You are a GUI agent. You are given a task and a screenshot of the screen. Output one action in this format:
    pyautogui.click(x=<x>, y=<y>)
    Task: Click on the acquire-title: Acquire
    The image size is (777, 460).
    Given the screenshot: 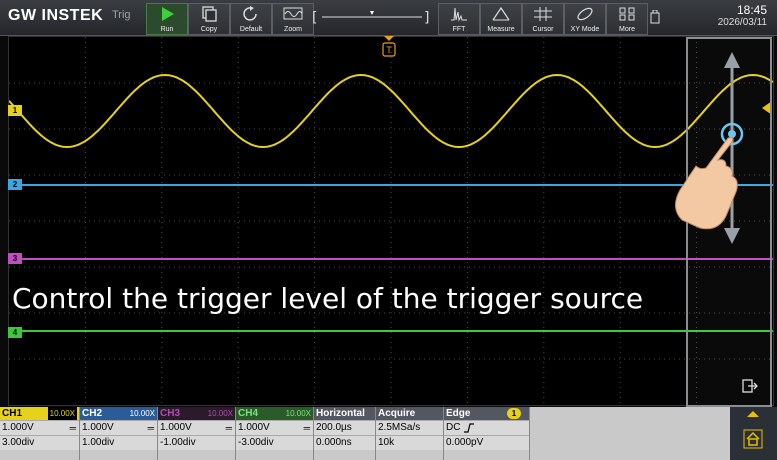 What is the action you would take?
    pyautogui.click(x=409, y=413)
    